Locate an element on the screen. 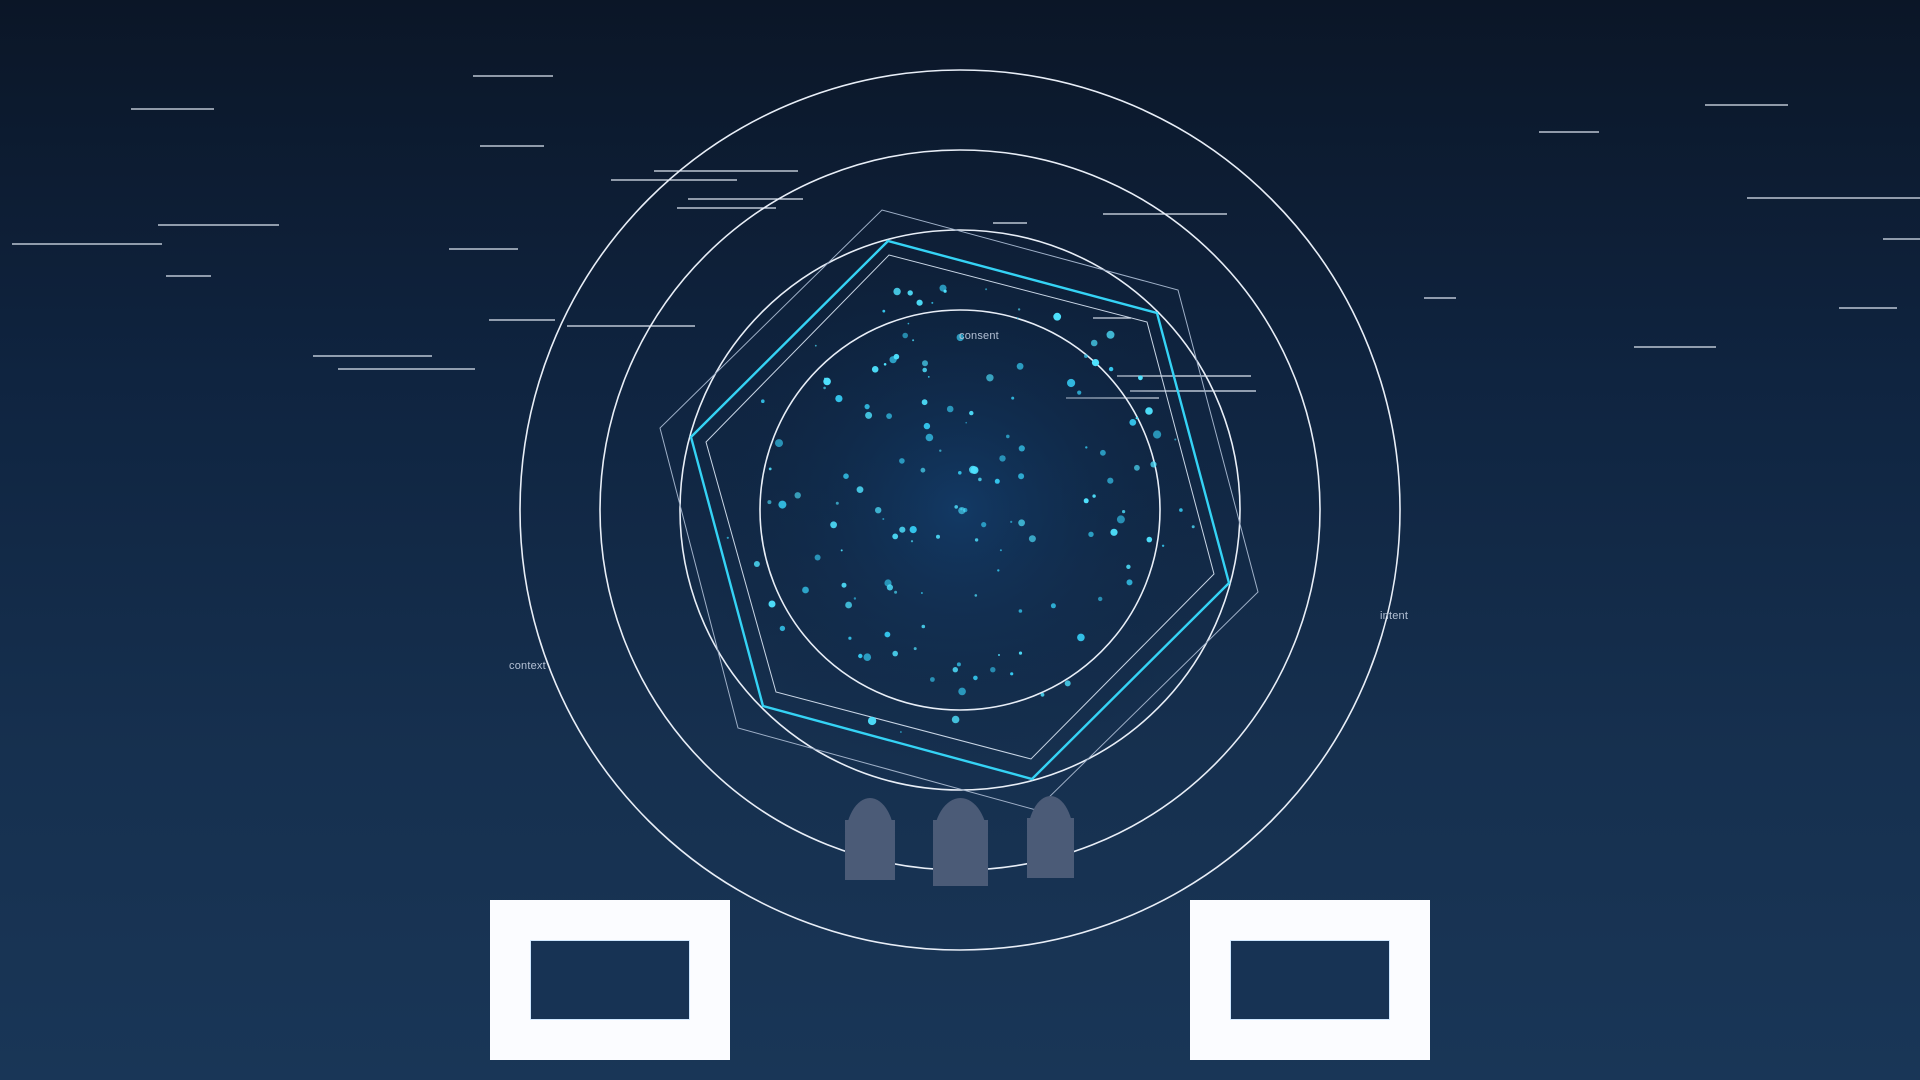 Image resolution: width=1920 pixels, height=1080 pixels. frame-right is located at coordinates (1310, 980).